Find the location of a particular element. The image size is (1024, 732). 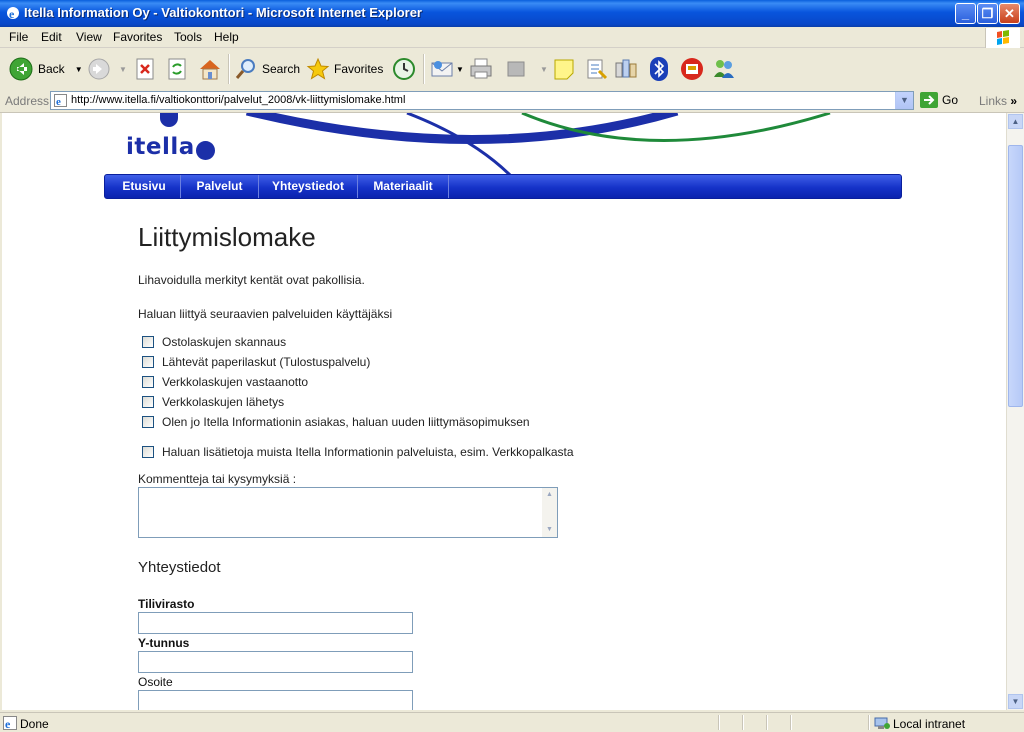

back-arrow-icon is located at coordinates (21, 69).